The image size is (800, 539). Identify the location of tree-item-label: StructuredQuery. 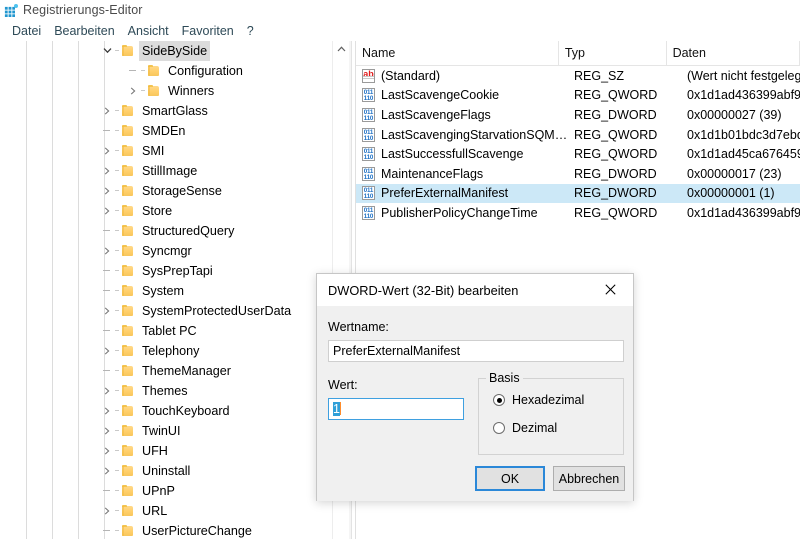
(188, 231).